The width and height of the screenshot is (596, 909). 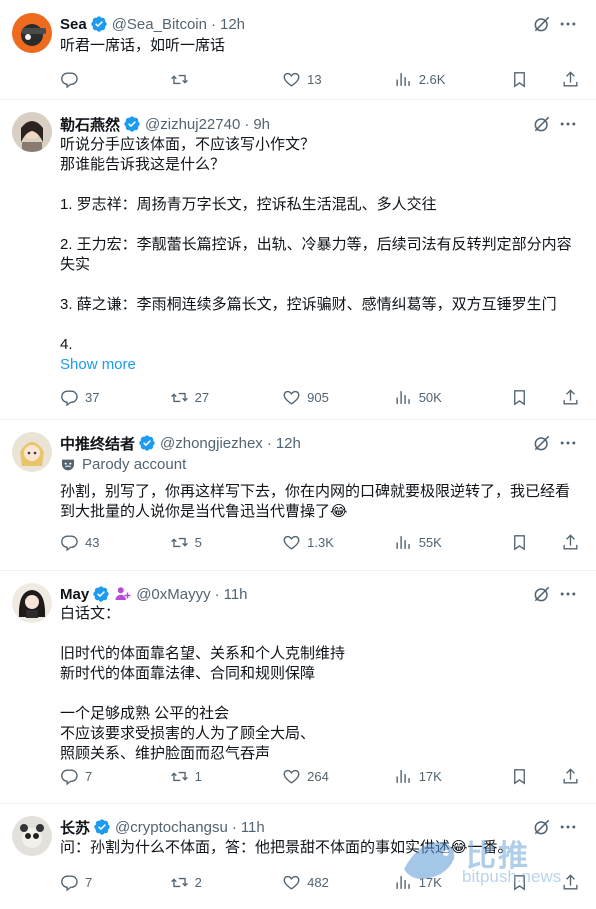 What do you see at coordinates (452, 542) in the screenshot?
I see `views-button: 55K` at bounding box center [452, 542].